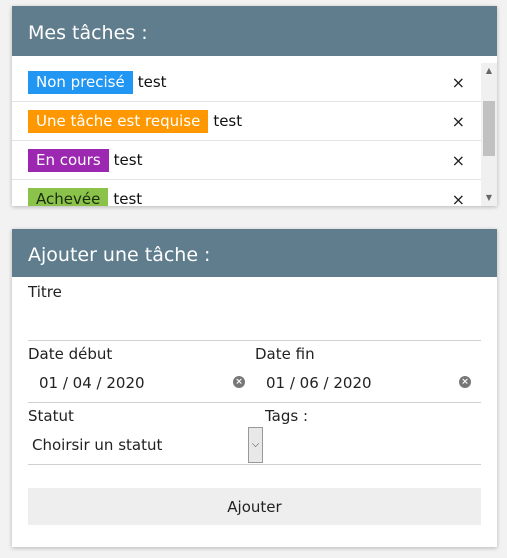  I want to click on tags-input, so click(373, 445).